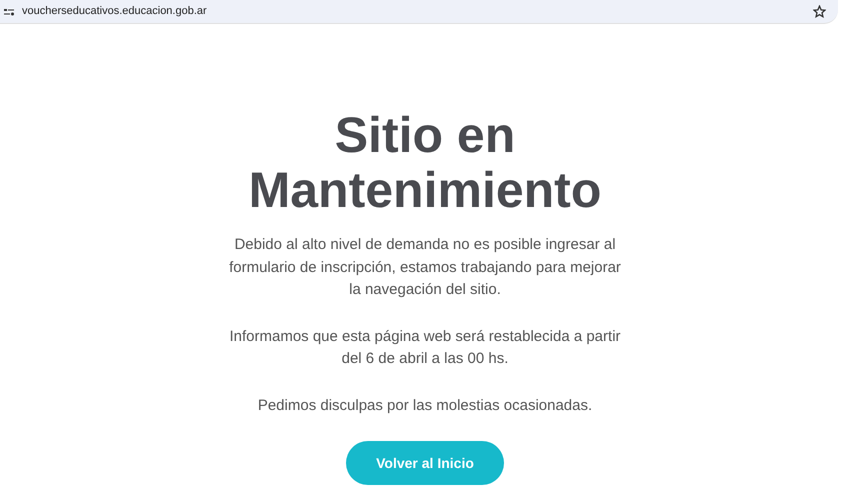 The image size is (850, 502). What do you see at coordinates (425, 406) in the screenshot?
I see `message-paragraph: Pedimos disculpas por las molestias ocasionadas.` at bounding box center [425, 406].